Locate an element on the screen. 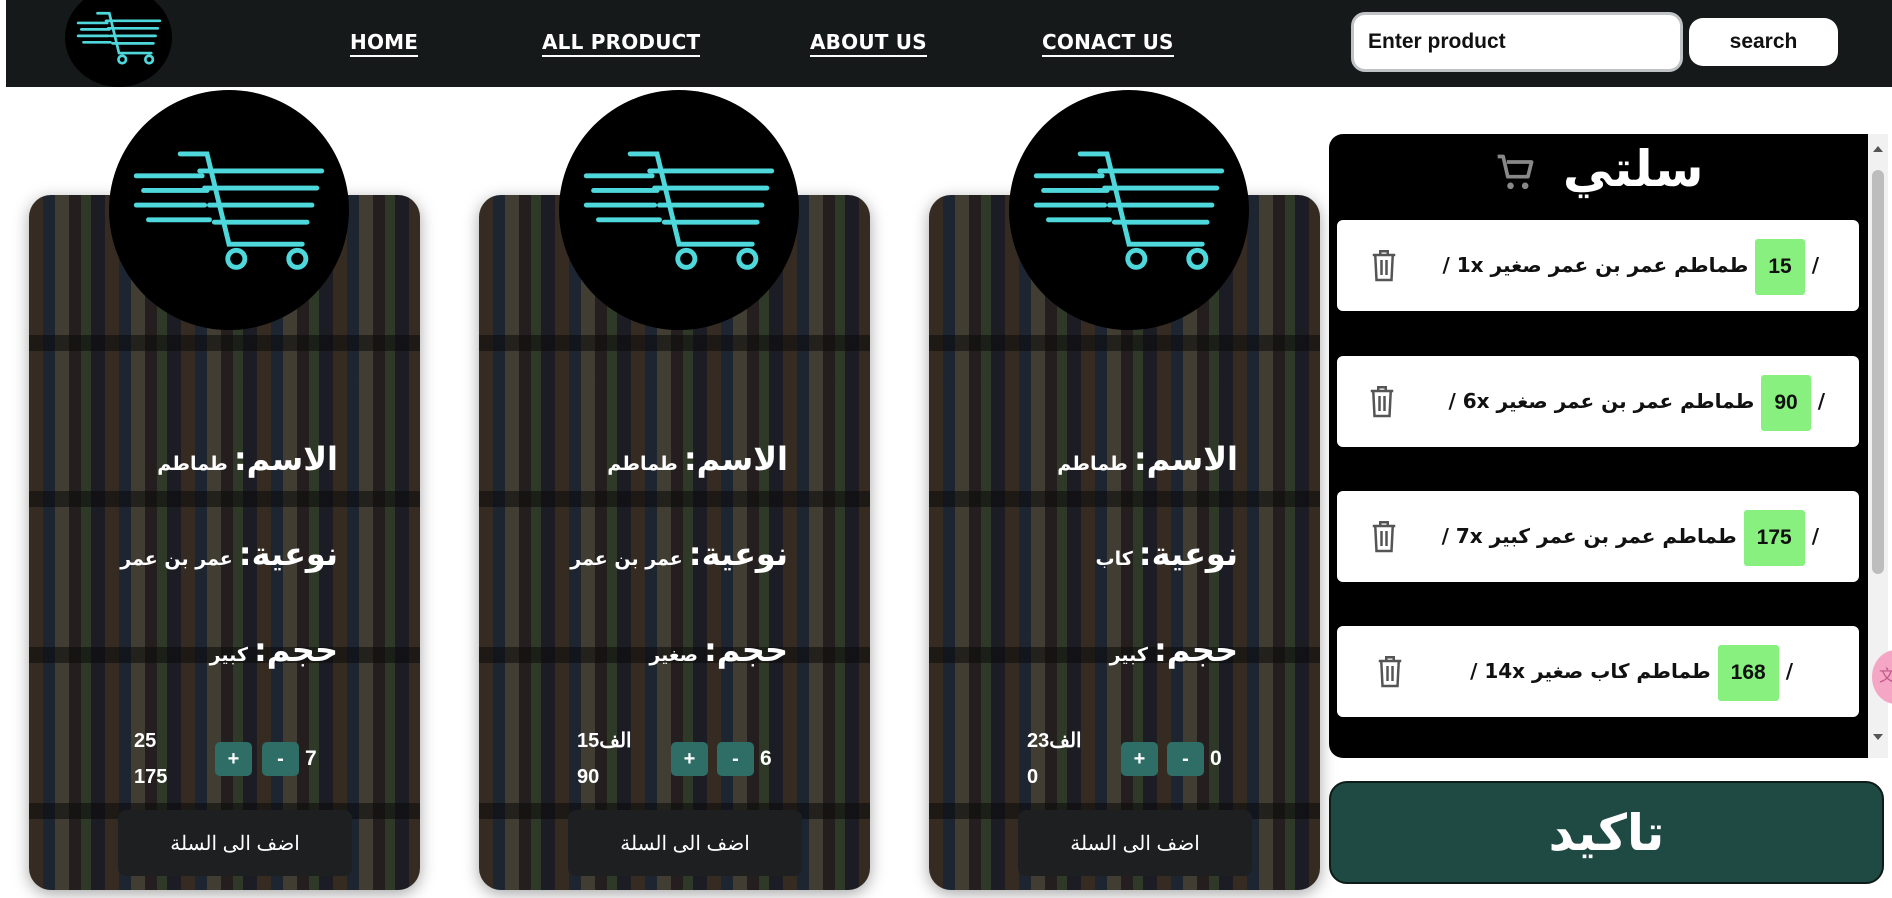 This screenshot has height=898, width=1892. confirm-button: تاكيد is located at coordinates (1606, 832).